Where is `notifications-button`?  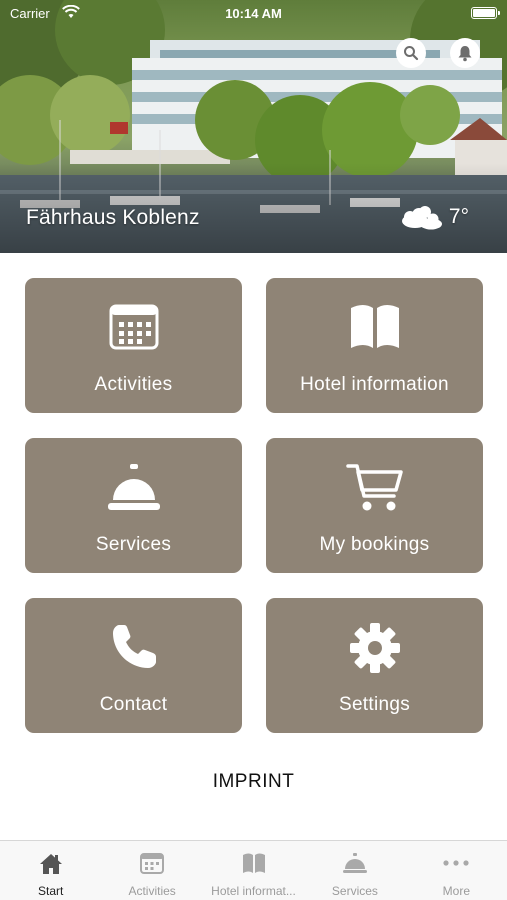 notifications-button is located at coordinates (465, 53).